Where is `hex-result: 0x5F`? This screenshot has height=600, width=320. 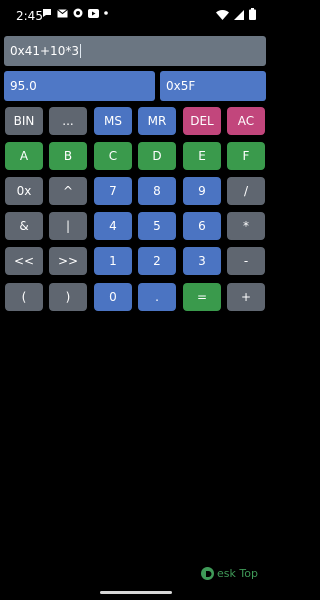 hex-result: 0x5F is located at coordinates (213, 86).